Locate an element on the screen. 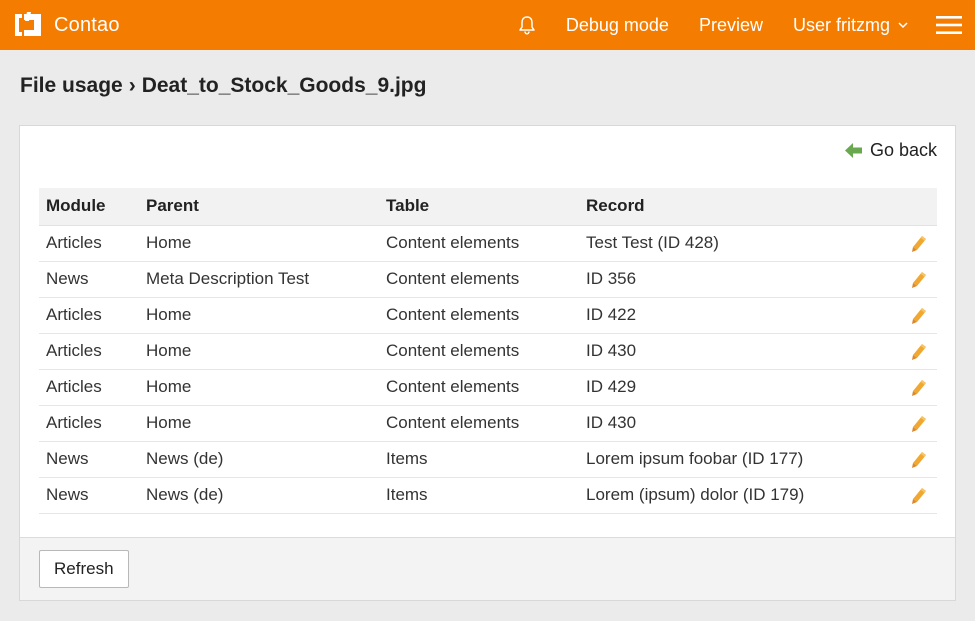 Image resolution: width=975 pixels, height=621 pixels. page-title-main: File usage is located at coordinates (71, 85).